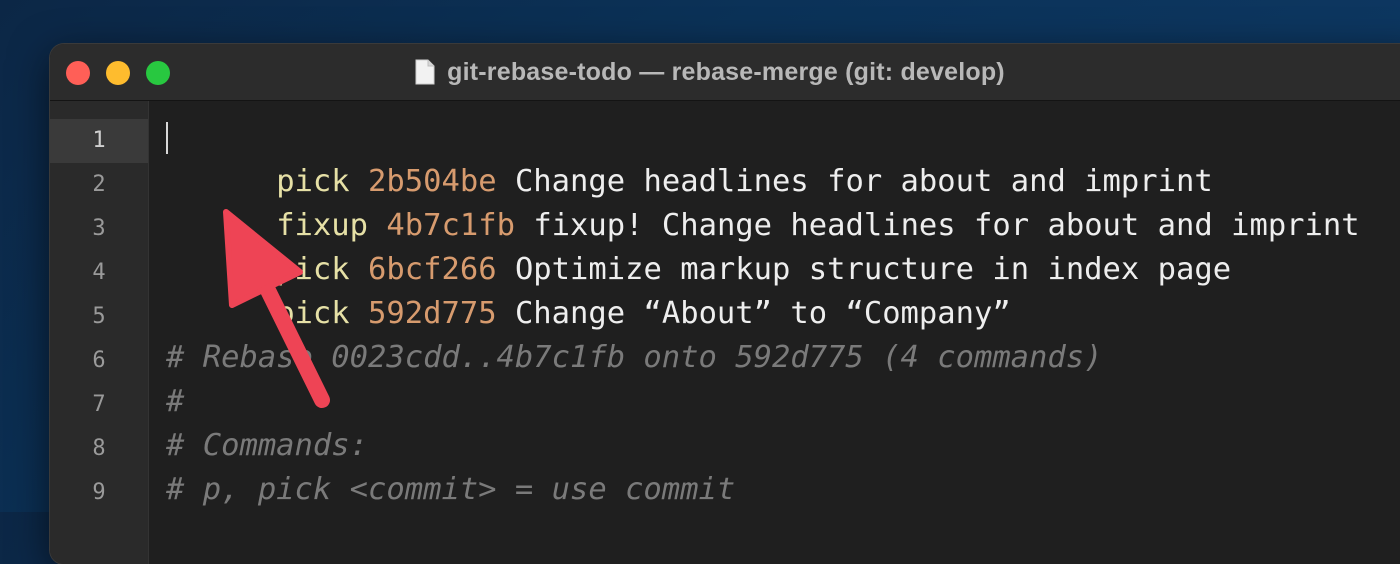 The height and width of the screenshot is (564, 1400). I want to click on text-cursor, so click(167, 138).